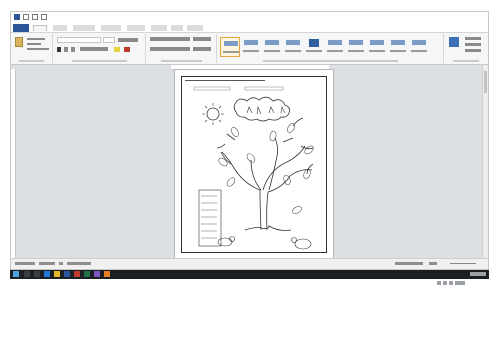  What do you see at coordinates (67, 274) in the screenshot?
I see `word-taskbar-icon` at bounding box center [67, 274].